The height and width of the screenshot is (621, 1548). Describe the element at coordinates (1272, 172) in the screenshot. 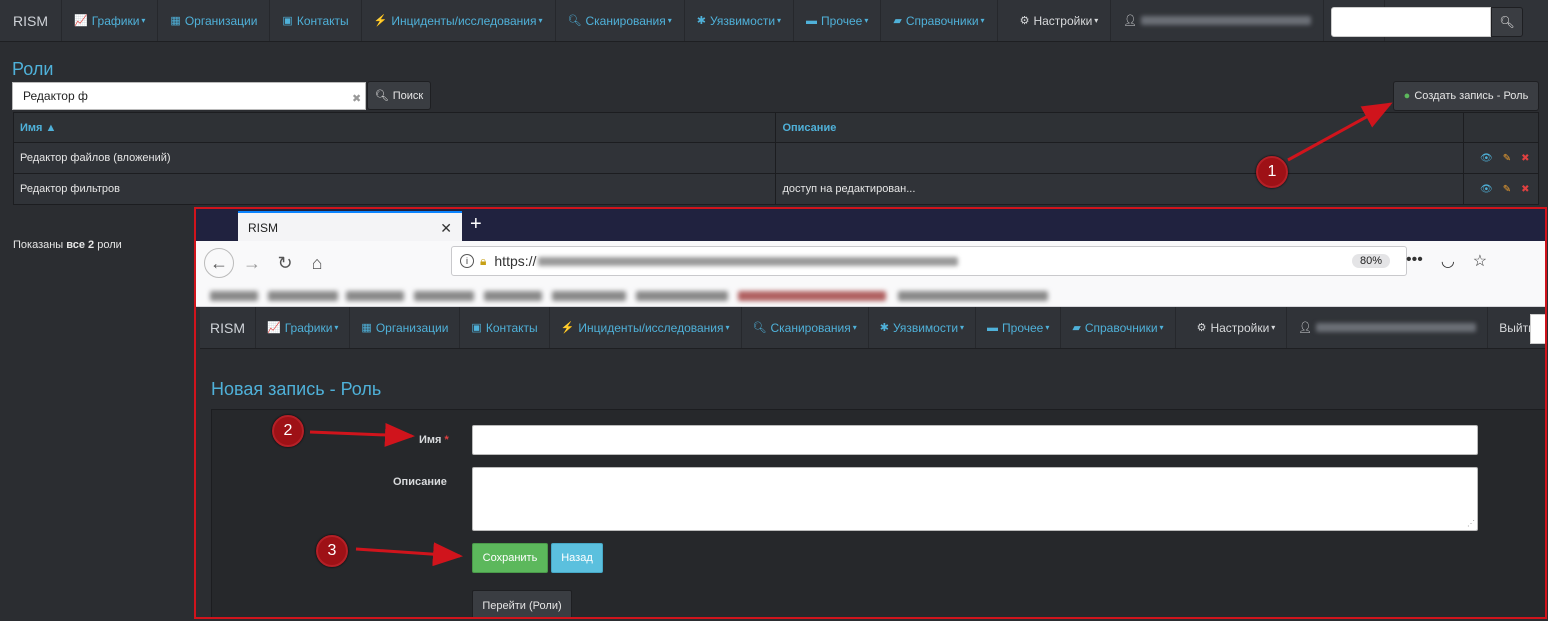

I see `annotation-marker-1: 1` at that location.